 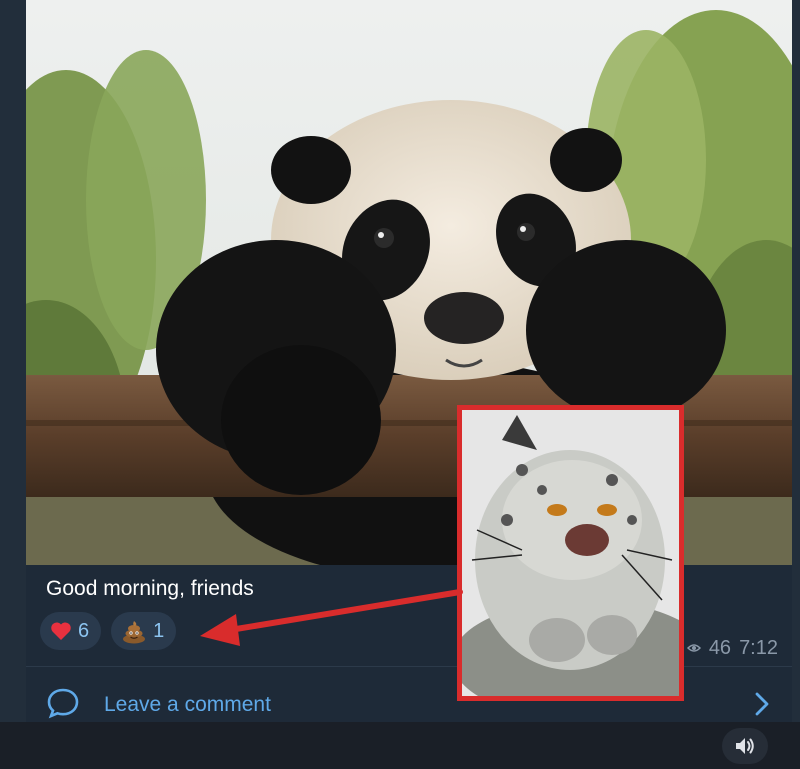 I want to click on poop-count: 1, so click(x=159, y=630).